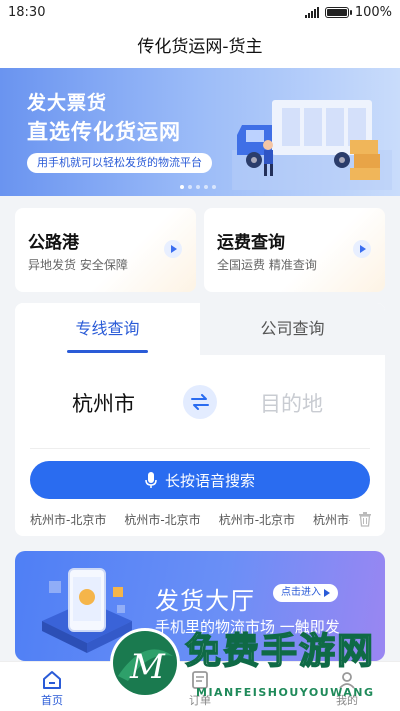  I want to click on tab-line-query: 专线查询, so click(107, 329).